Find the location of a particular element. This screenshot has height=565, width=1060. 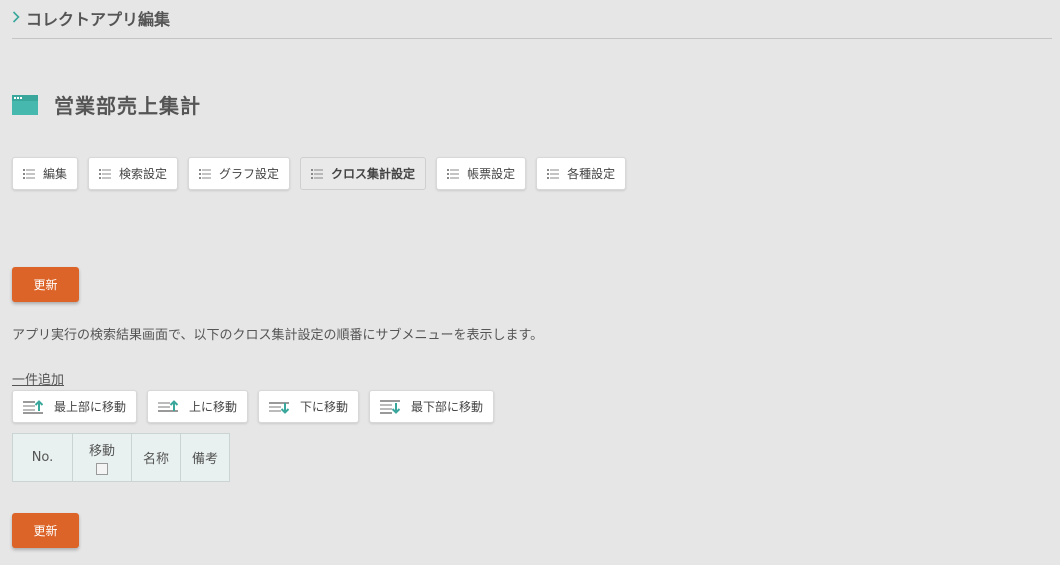

tab-report-settings: 帳票設定 is located at coordinates (481, 173).